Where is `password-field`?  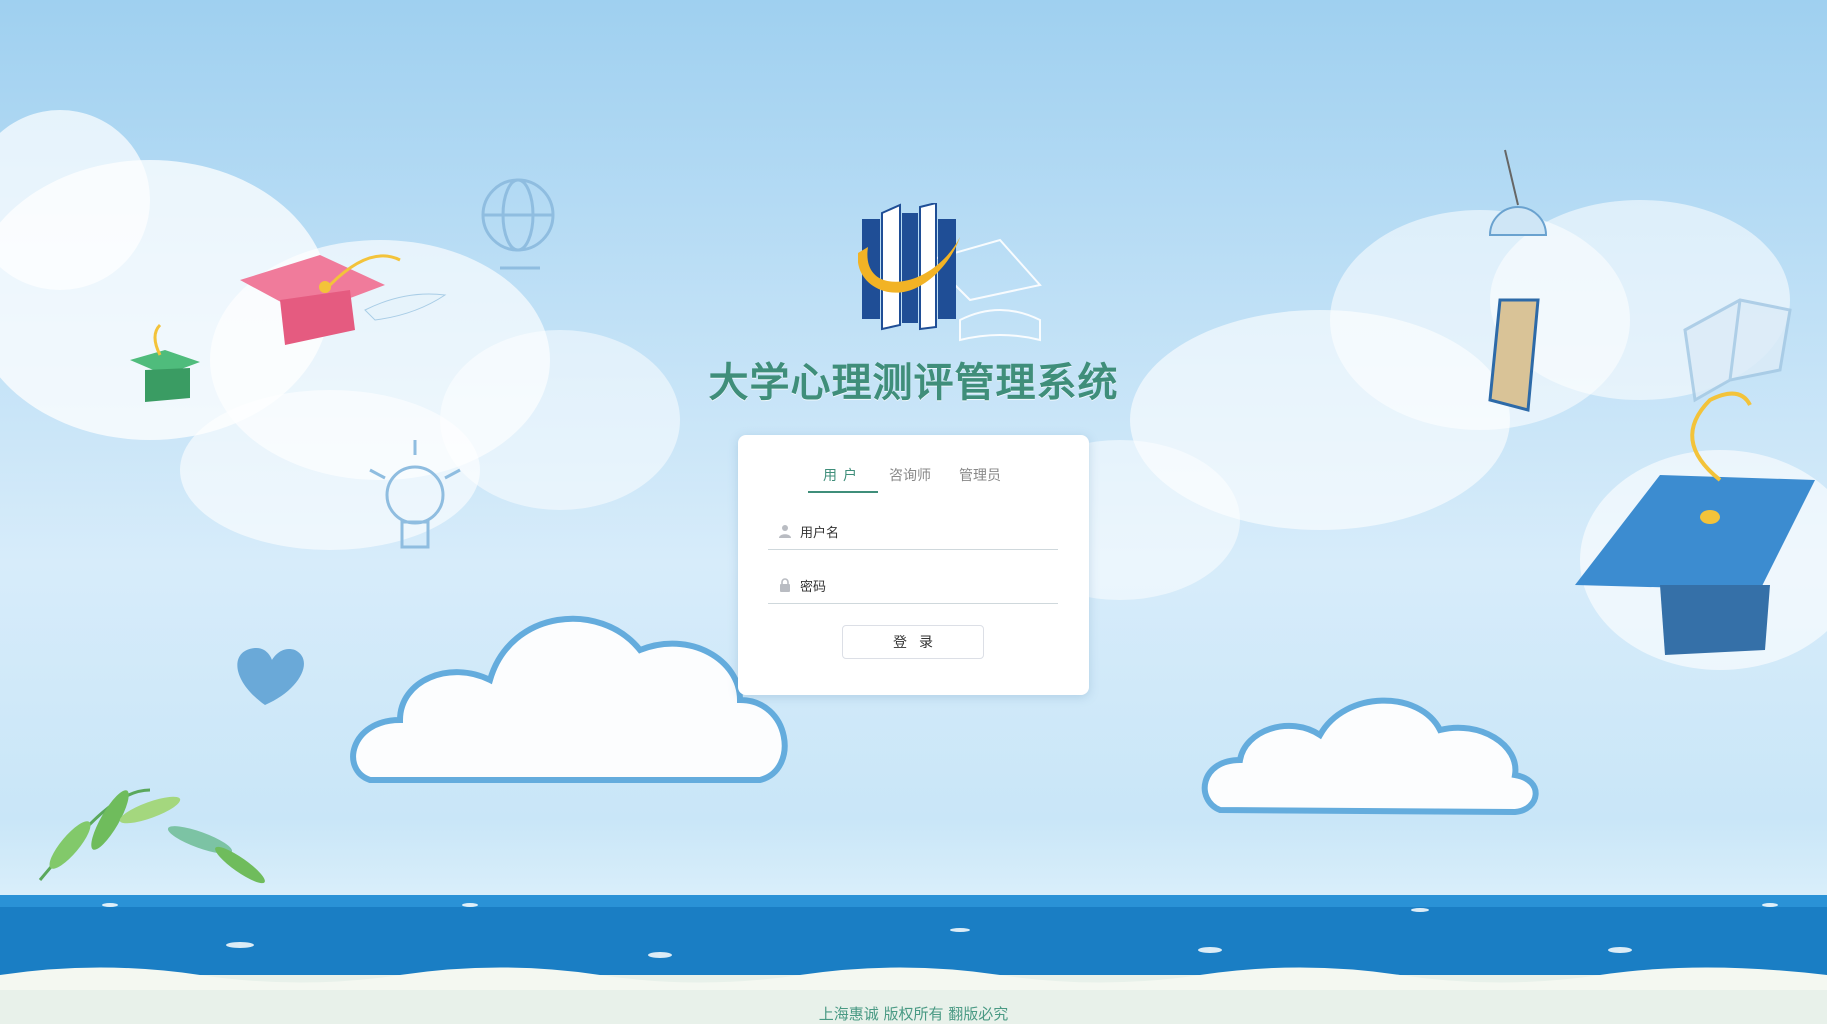 password-field is located at coordinates (913, 586).